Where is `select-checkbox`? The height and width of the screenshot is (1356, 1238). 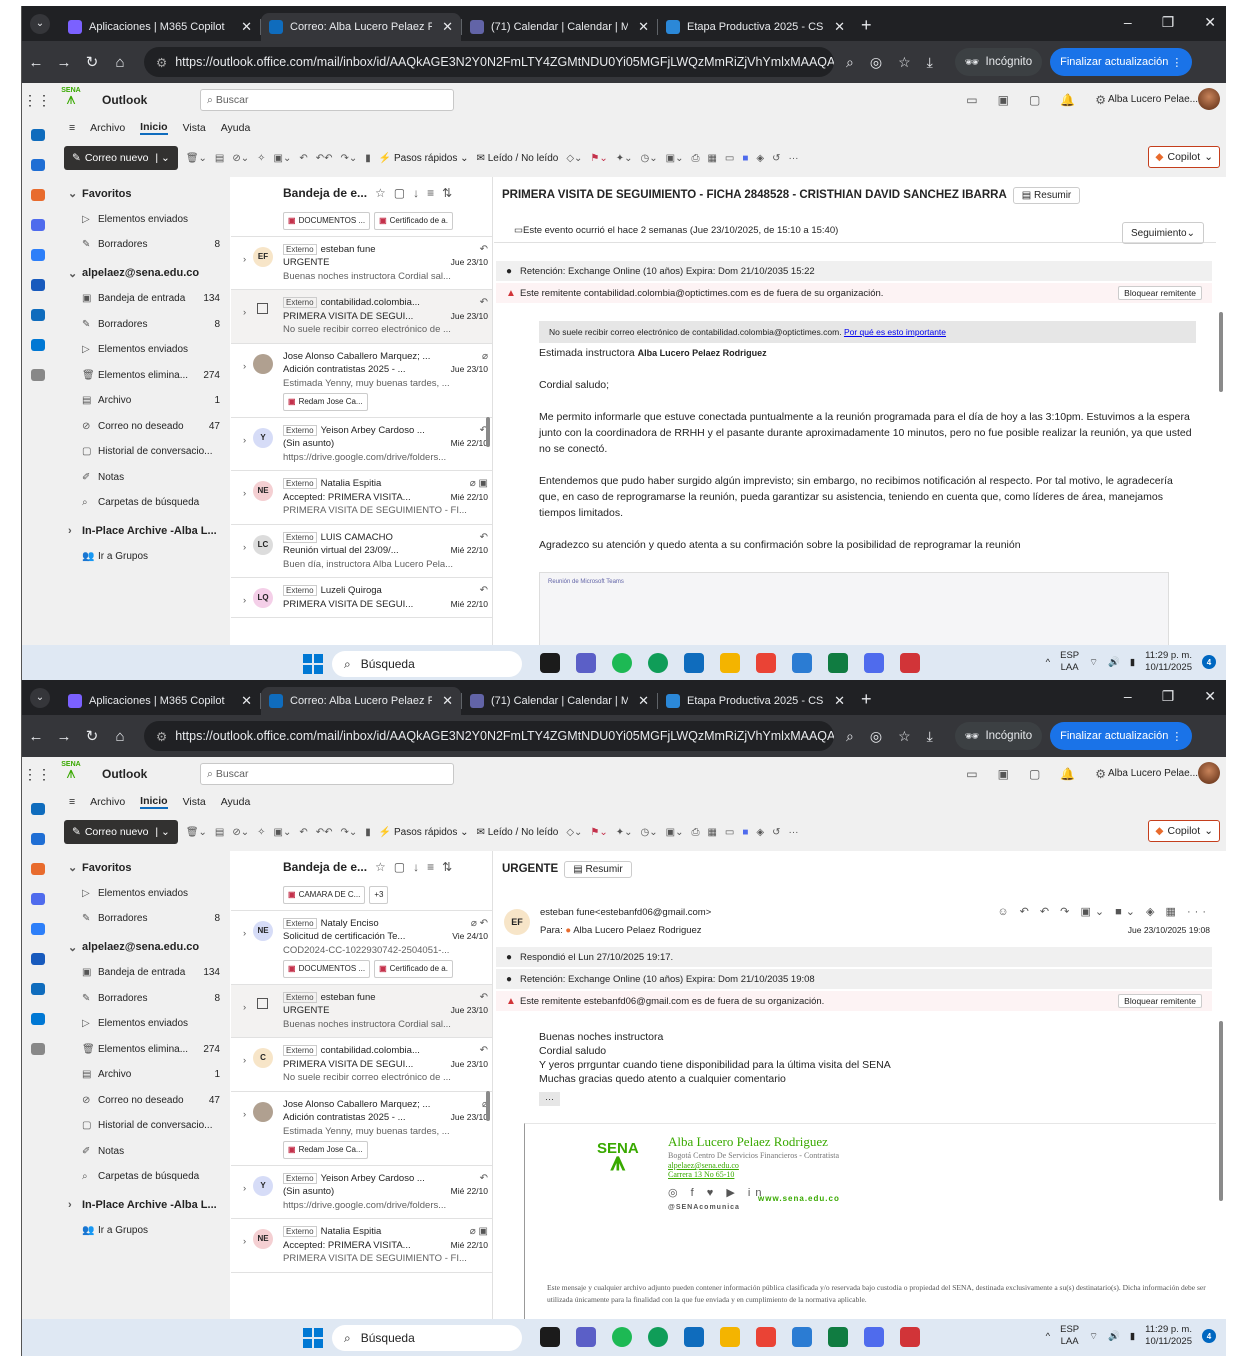
select-checkbox is located at coordinates (262, 1003).